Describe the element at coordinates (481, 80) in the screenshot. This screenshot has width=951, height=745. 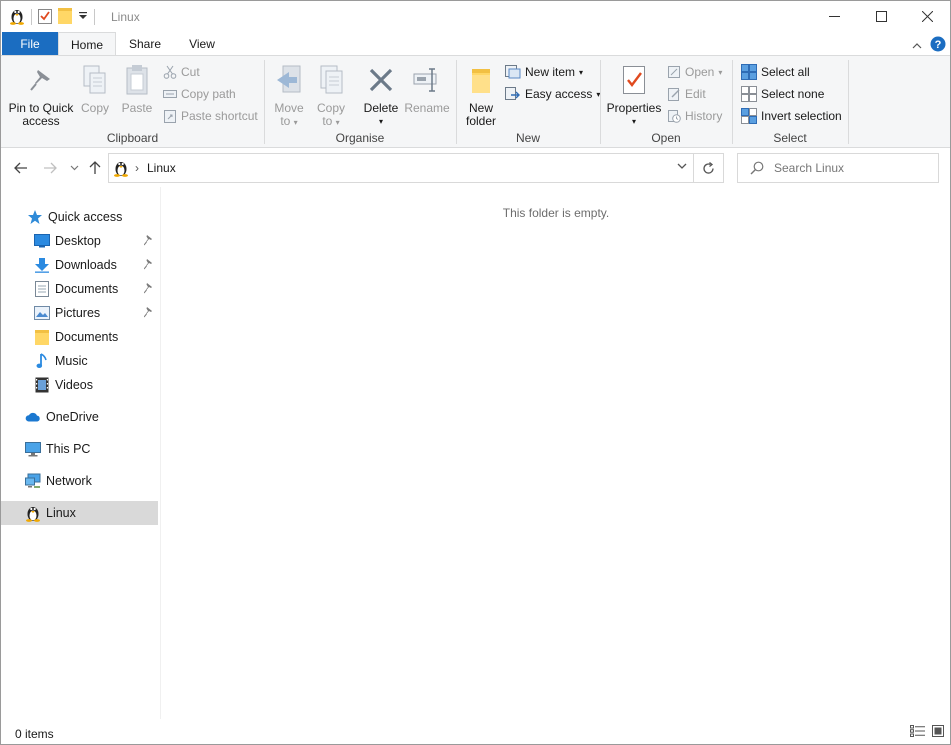
I see `new-folder-icon` at that location.